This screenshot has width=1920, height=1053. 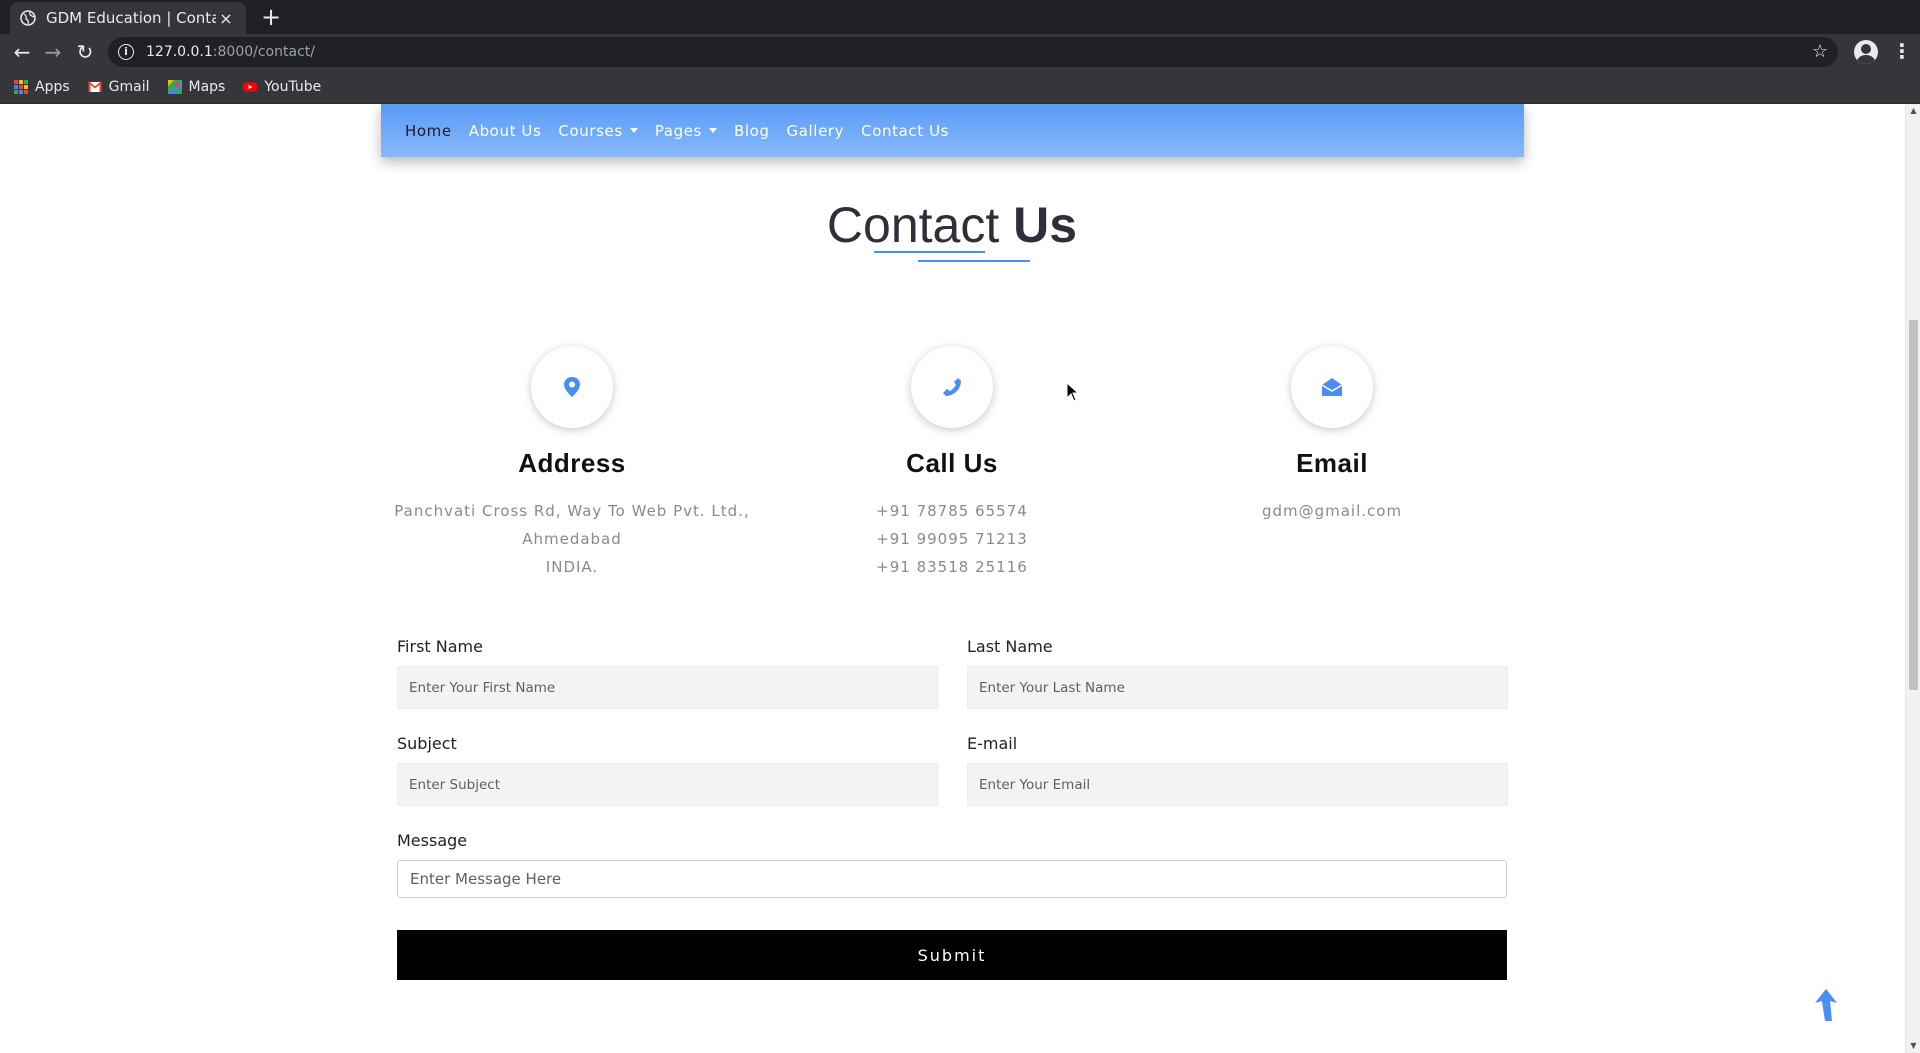 I want to click on nav-blog: Blog, so click(x=752, y=131).